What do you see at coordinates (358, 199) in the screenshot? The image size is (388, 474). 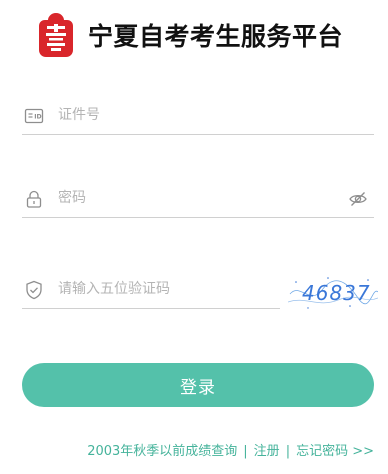 I see `eye-slash-icon` at bounding box center [358, 199].